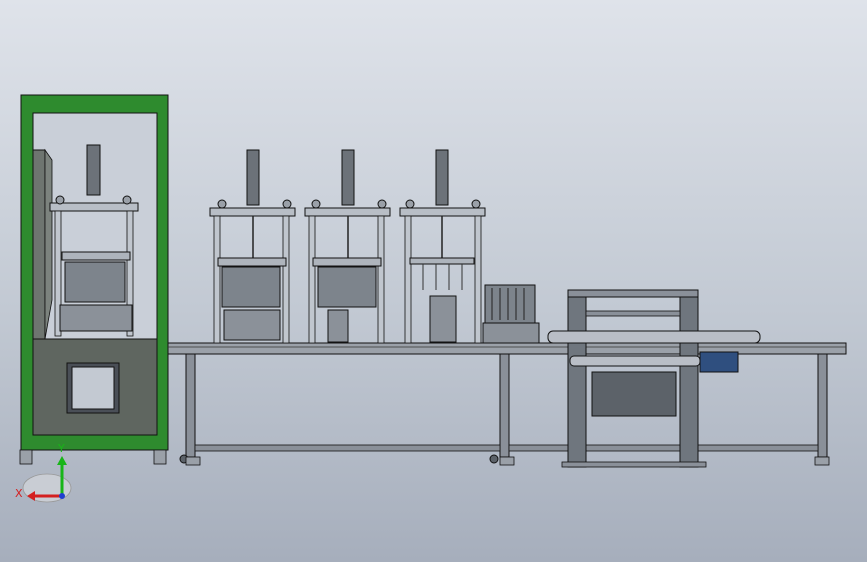 The height and width of the screenshot is (562, 867). What do you see at coordinates (61, 448) in the screenshot?
I see `axis-y-label: Y` at bounding box center [61, 448].